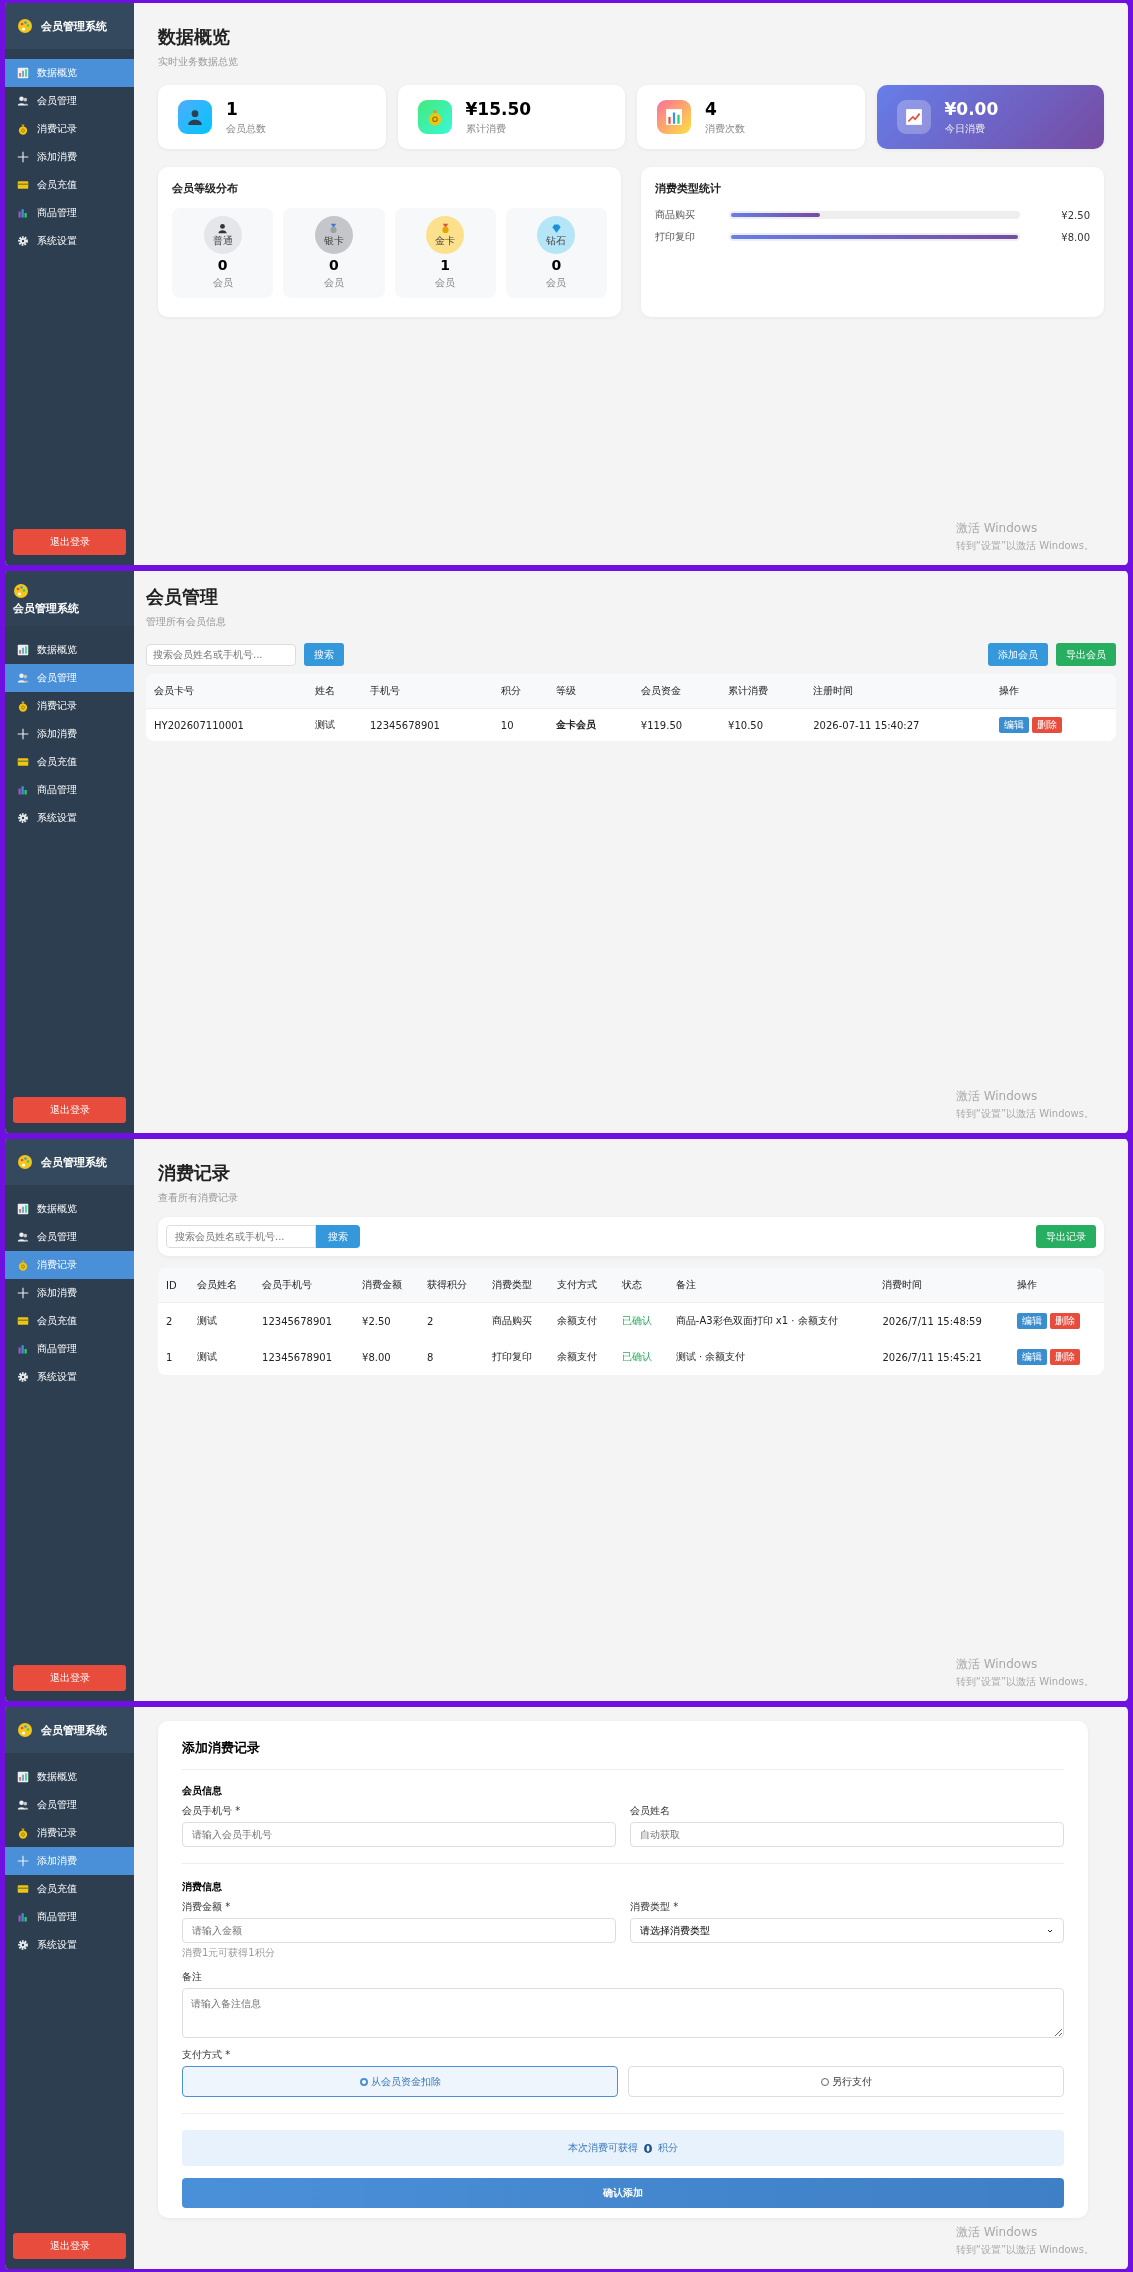  Describe the element at coordinates (590, 724) in the screenshot. I see `table-cell: 金卡会员` at that location.